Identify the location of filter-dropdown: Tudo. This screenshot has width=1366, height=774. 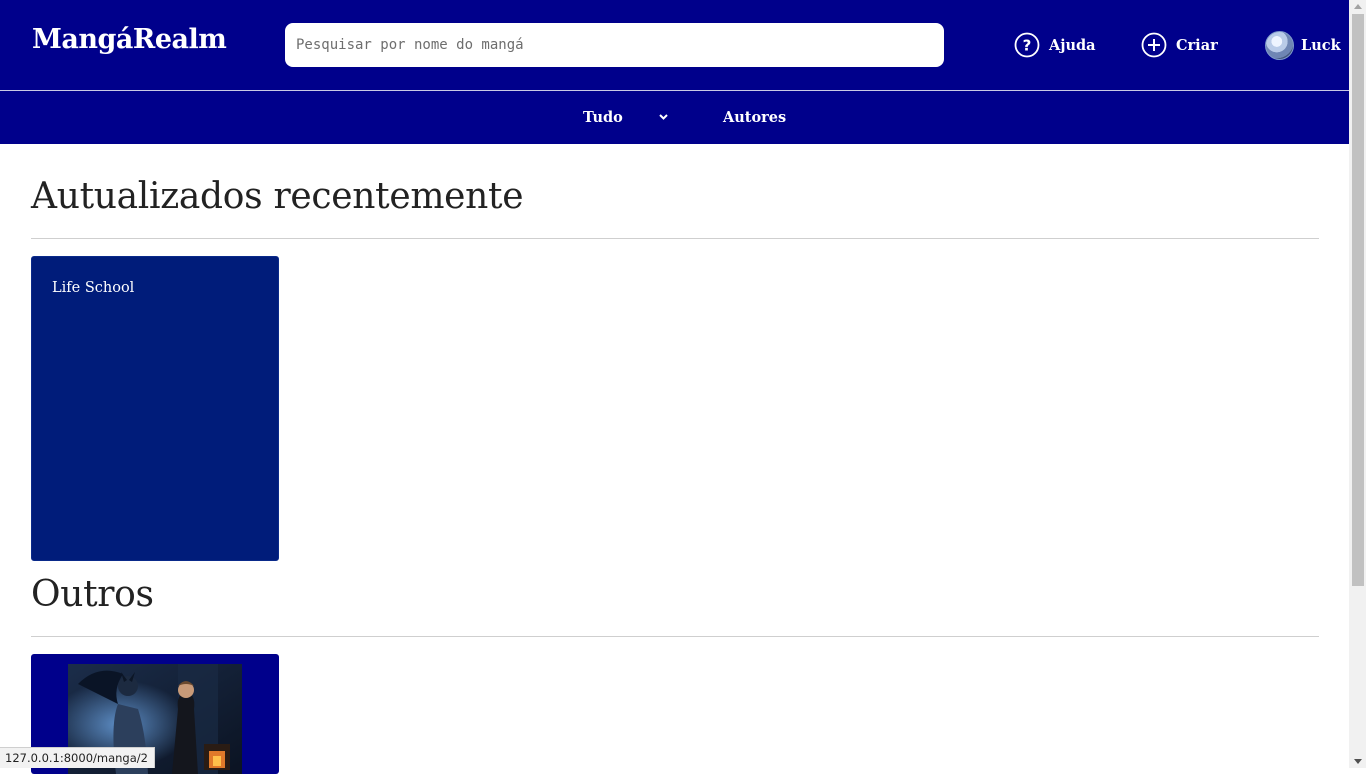
(603, 117).